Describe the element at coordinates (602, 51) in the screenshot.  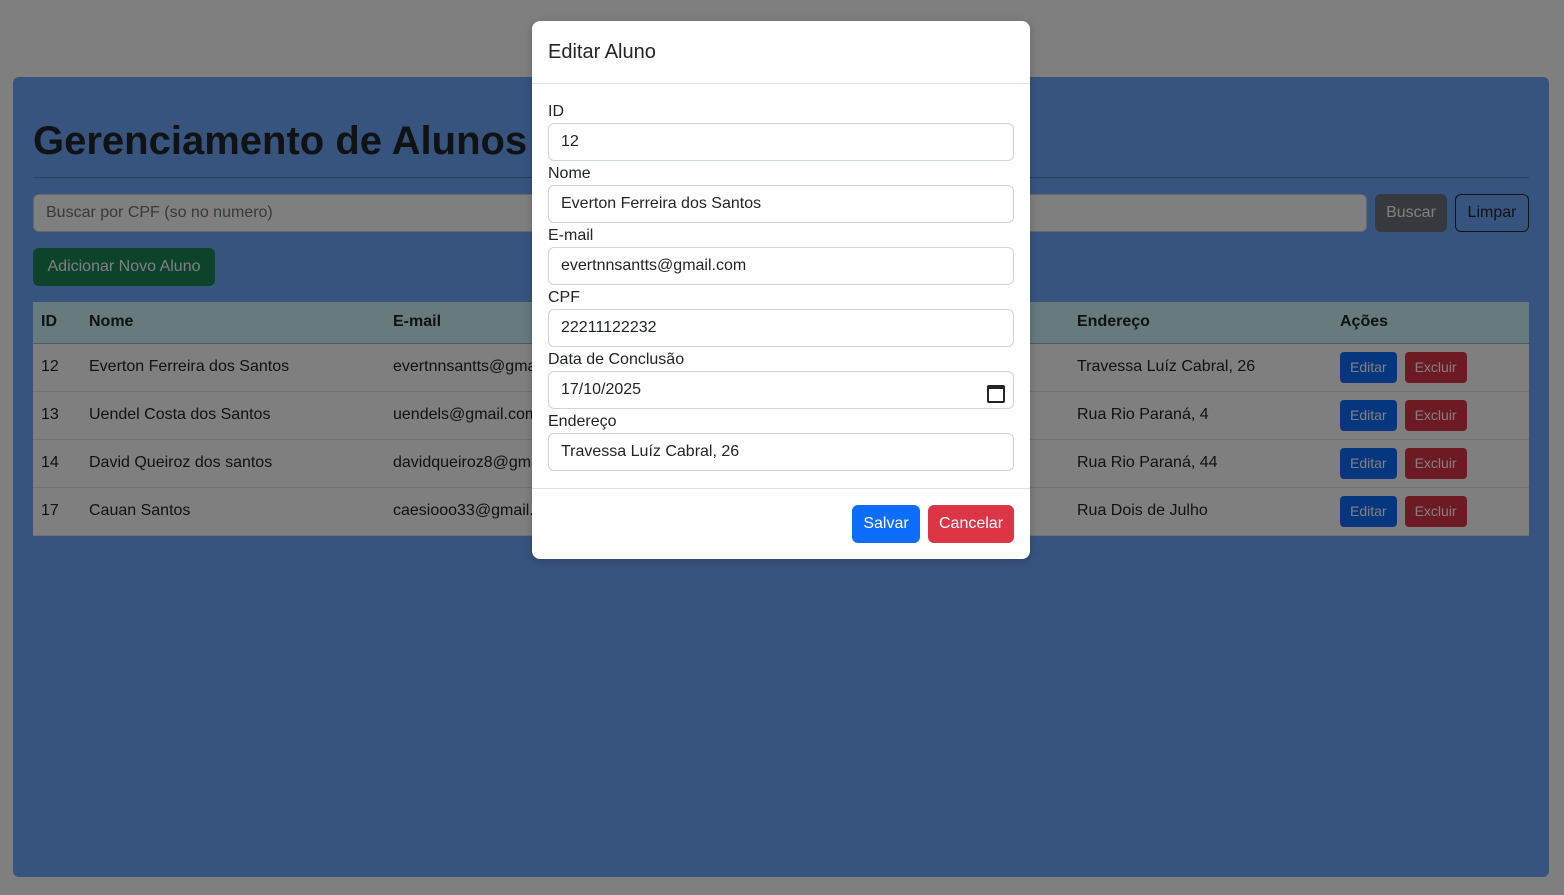
I see `modal-title: Editar Aluno` at that location.